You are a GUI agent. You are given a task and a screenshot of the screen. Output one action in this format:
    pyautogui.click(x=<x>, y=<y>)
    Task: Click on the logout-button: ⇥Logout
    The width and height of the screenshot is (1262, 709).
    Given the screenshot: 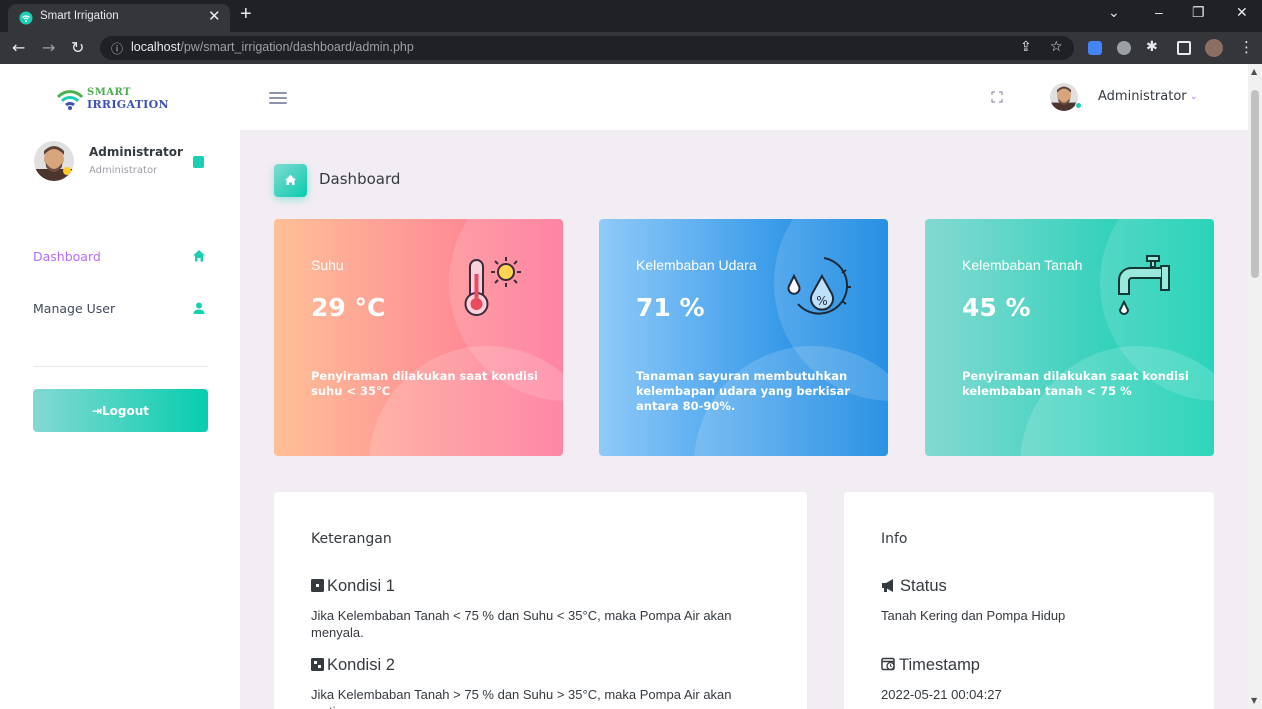 What is the action you would take?
    pyautogui.click(x=120, y=410)
    